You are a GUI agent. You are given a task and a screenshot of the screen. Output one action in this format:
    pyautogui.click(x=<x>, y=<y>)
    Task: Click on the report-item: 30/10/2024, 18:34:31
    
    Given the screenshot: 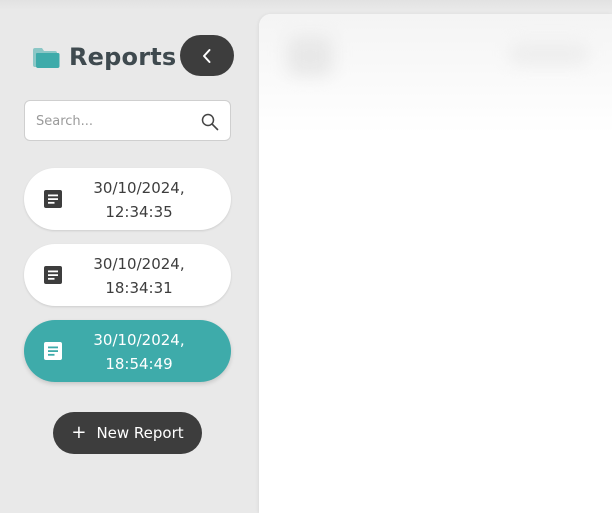 What is the action you would take?
    pyautogui.click(x=127, y=275)
    